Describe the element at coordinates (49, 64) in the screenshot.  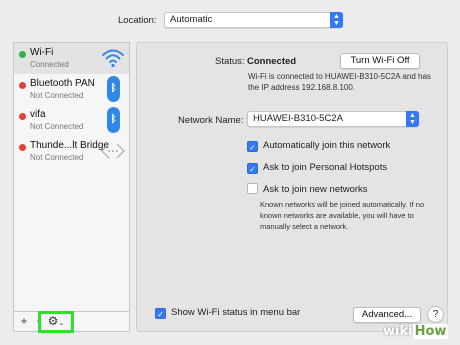
I see `service-status: Connected` at that location.